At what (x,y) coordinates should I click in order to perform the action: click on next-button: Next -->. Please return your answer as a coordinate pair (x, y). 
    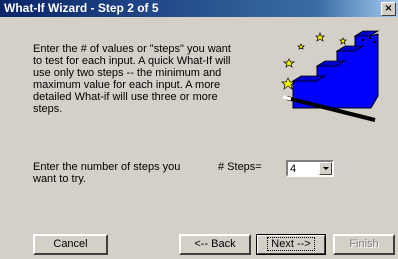
    Looking at the image, I should click on (291, 244).